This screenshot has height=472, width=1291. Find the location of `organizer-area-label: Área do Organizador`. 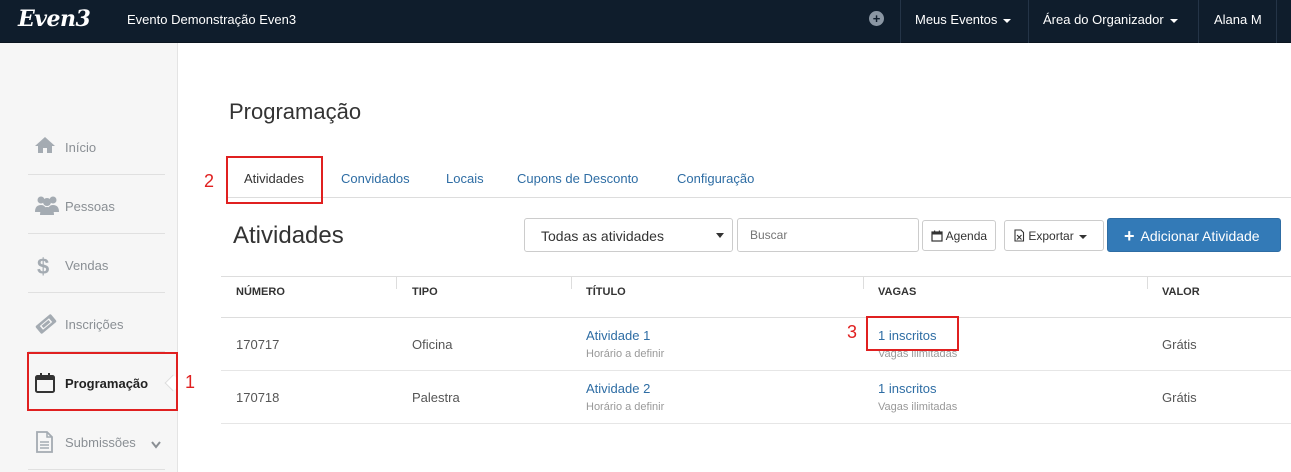

organizer-area-label: Área do Organizador is located at coordinates (1103, 19).